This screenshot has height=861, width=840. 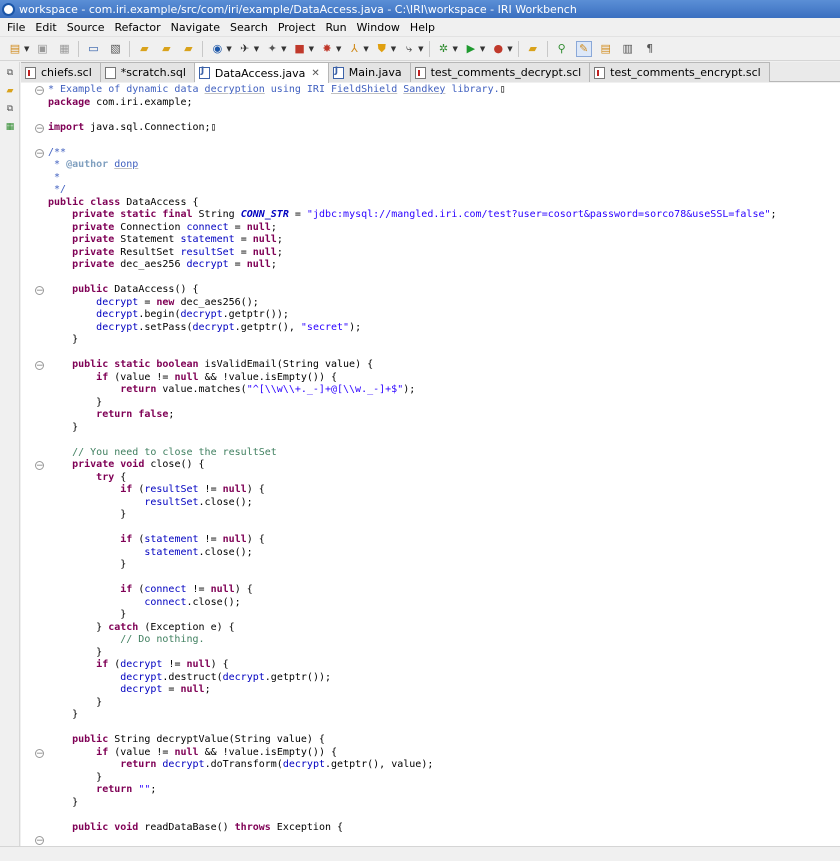 I want to click on tools-dropdown-icon: ▼, so click(x=283, y=49).